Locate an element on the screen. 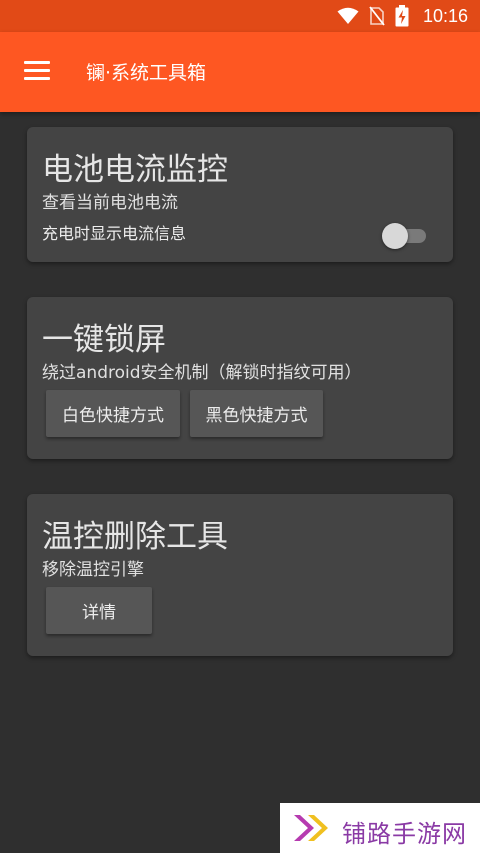 This screenshot has width=480, height=853. status-time: 10:16 is located at coordinates (445, 15).